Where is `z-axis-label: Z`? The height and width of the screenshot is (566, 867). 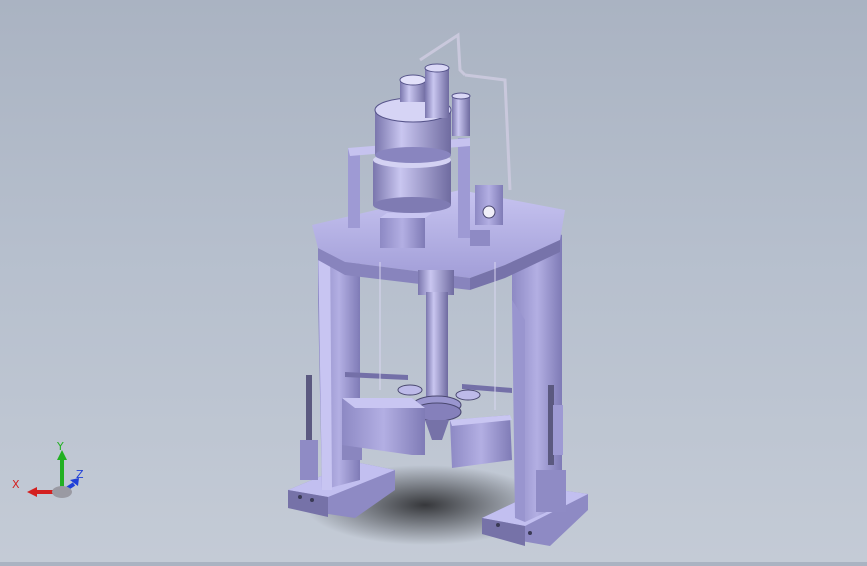
z-axis-label: Z is located at coordinates (80, 474).